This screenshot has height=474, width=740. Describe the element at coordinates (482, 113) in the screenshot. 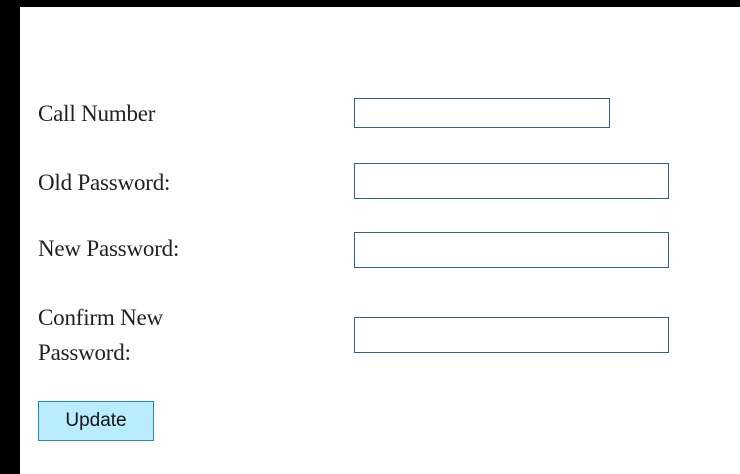

I see `call-number-input` at that location.